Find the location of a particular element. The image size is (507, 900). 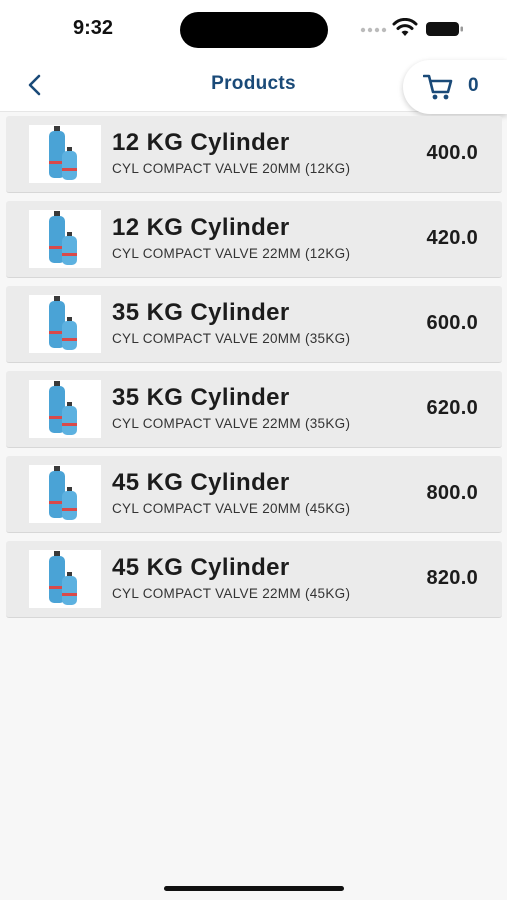

status-bar: 9:32 is located at coordinates (253, 29).